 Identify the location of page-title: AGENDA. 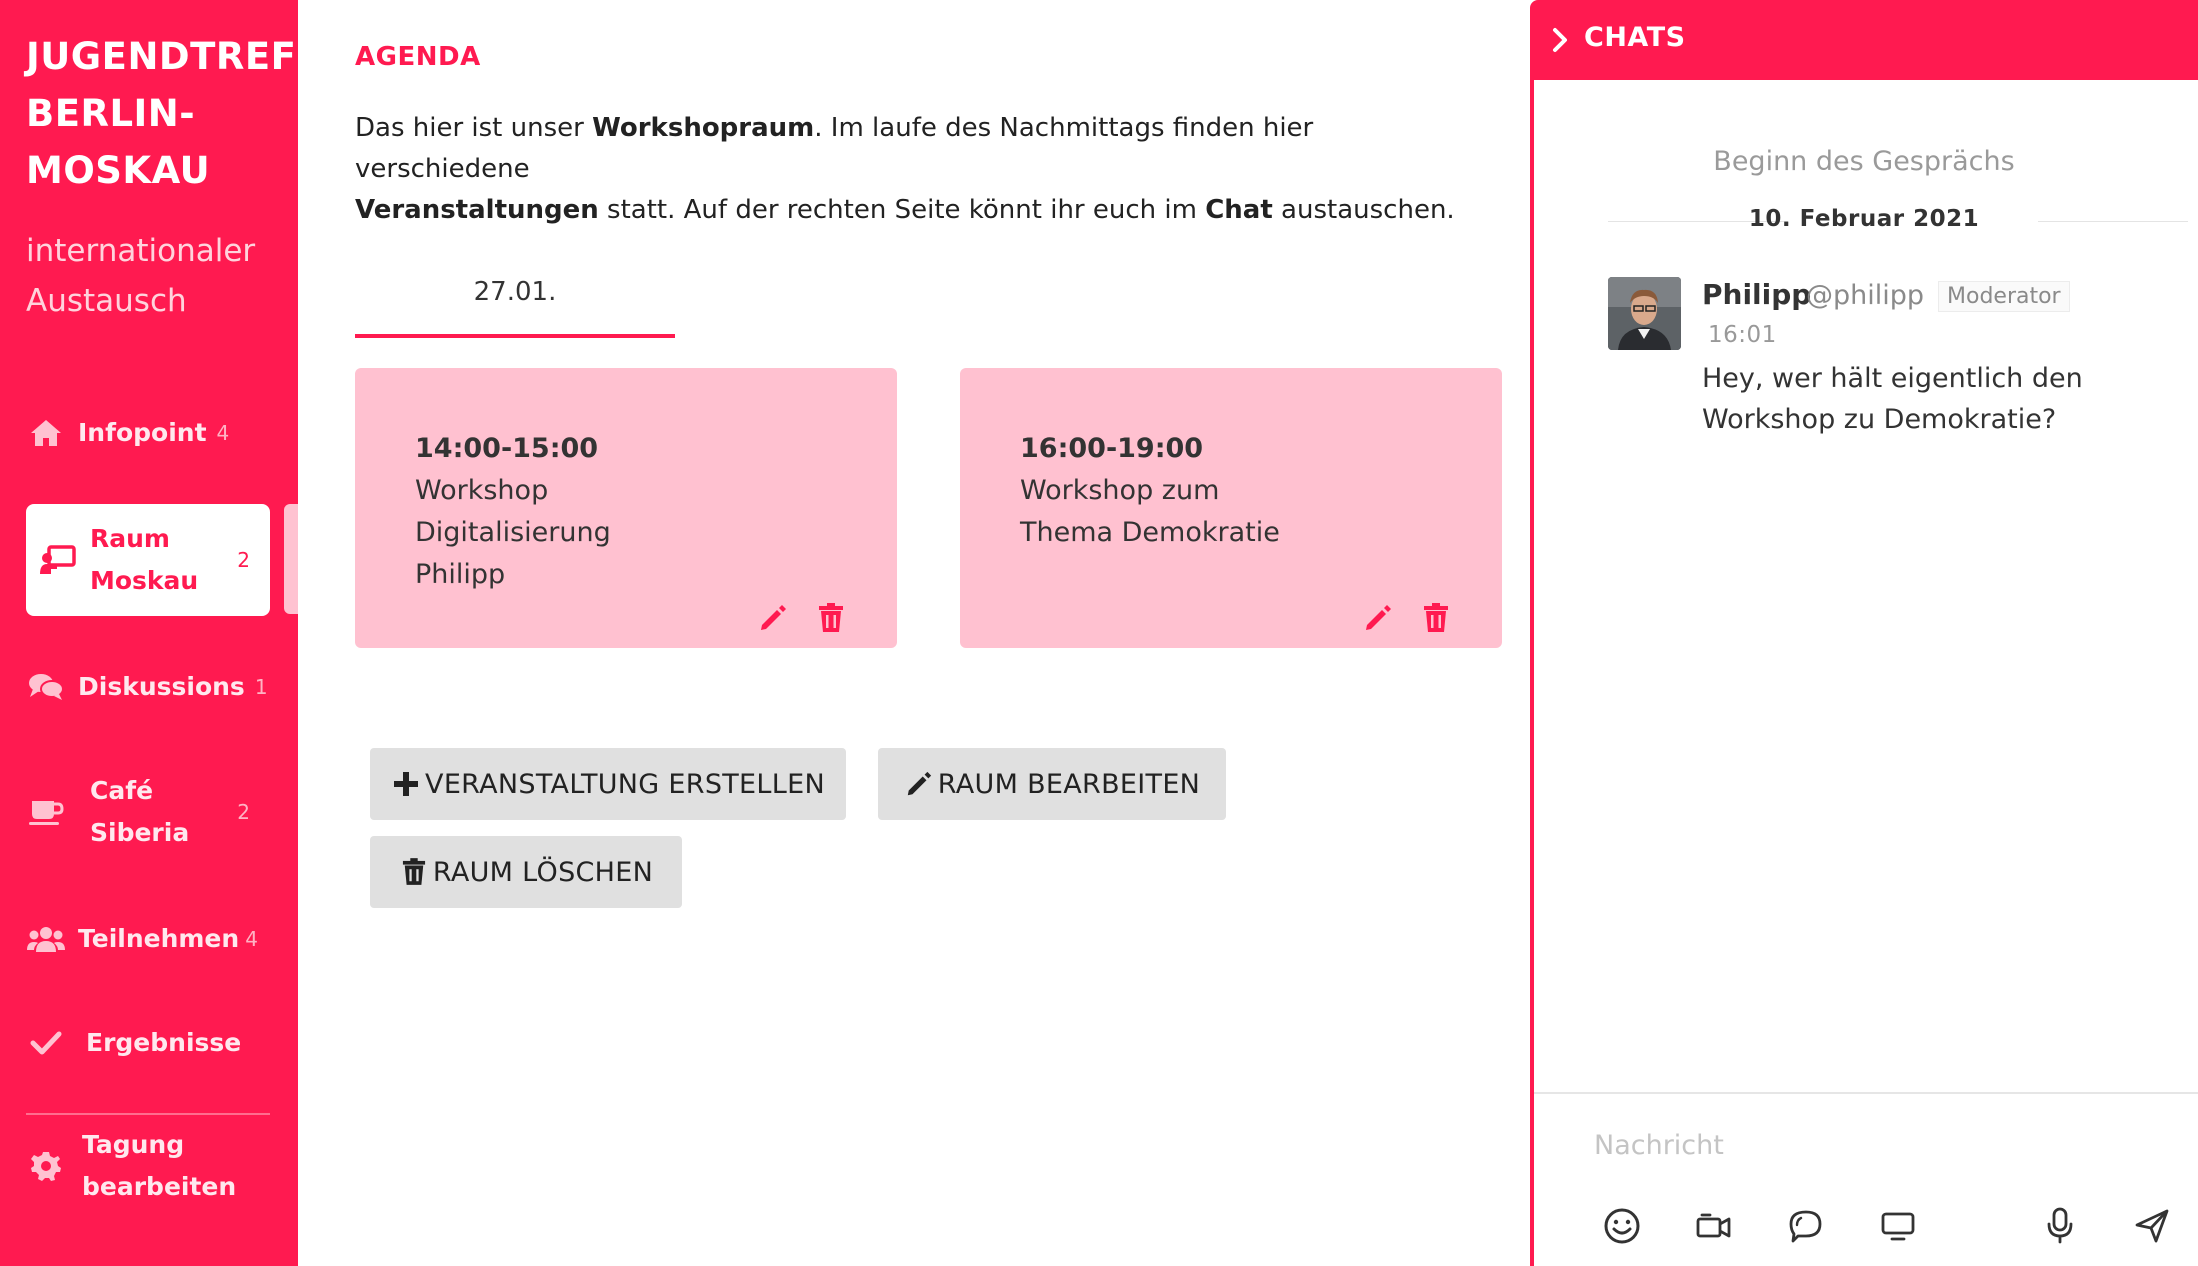
(418, 57).